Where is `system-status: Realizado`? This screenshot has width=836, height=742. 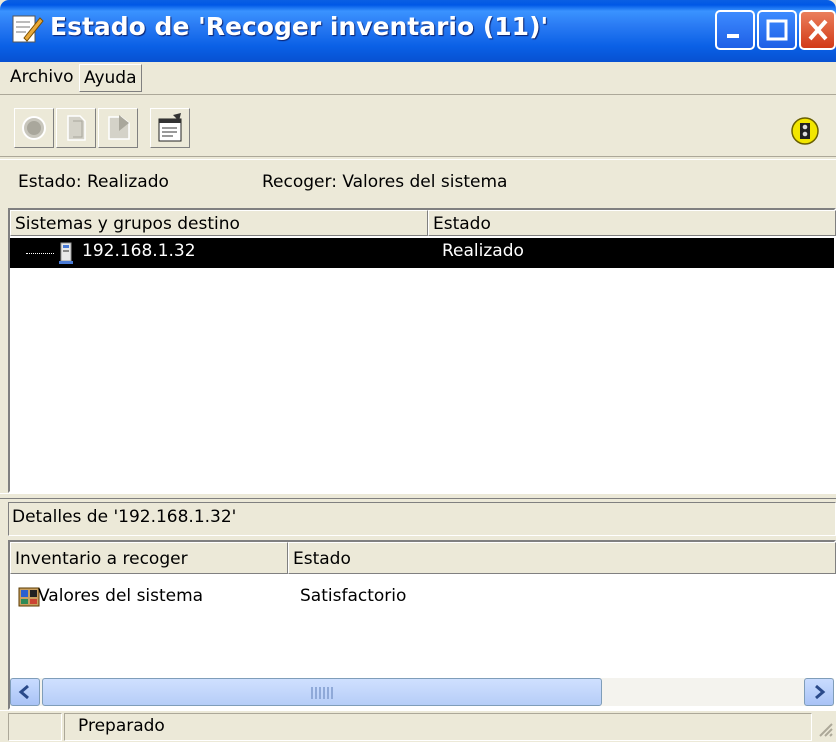 system-status: Realizado is located at coordinates (483, 251).